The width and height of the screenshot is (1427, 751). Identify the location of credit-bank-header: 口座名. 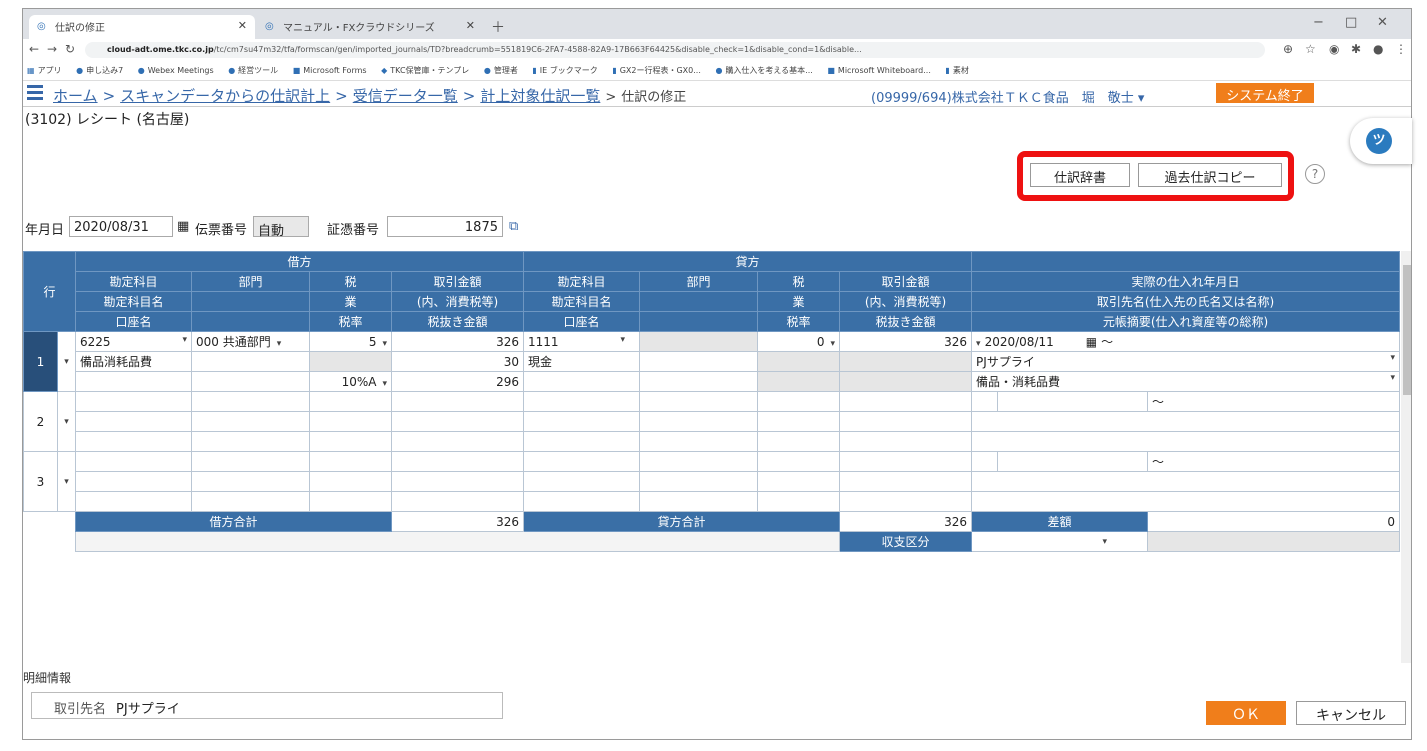
(582, 321).